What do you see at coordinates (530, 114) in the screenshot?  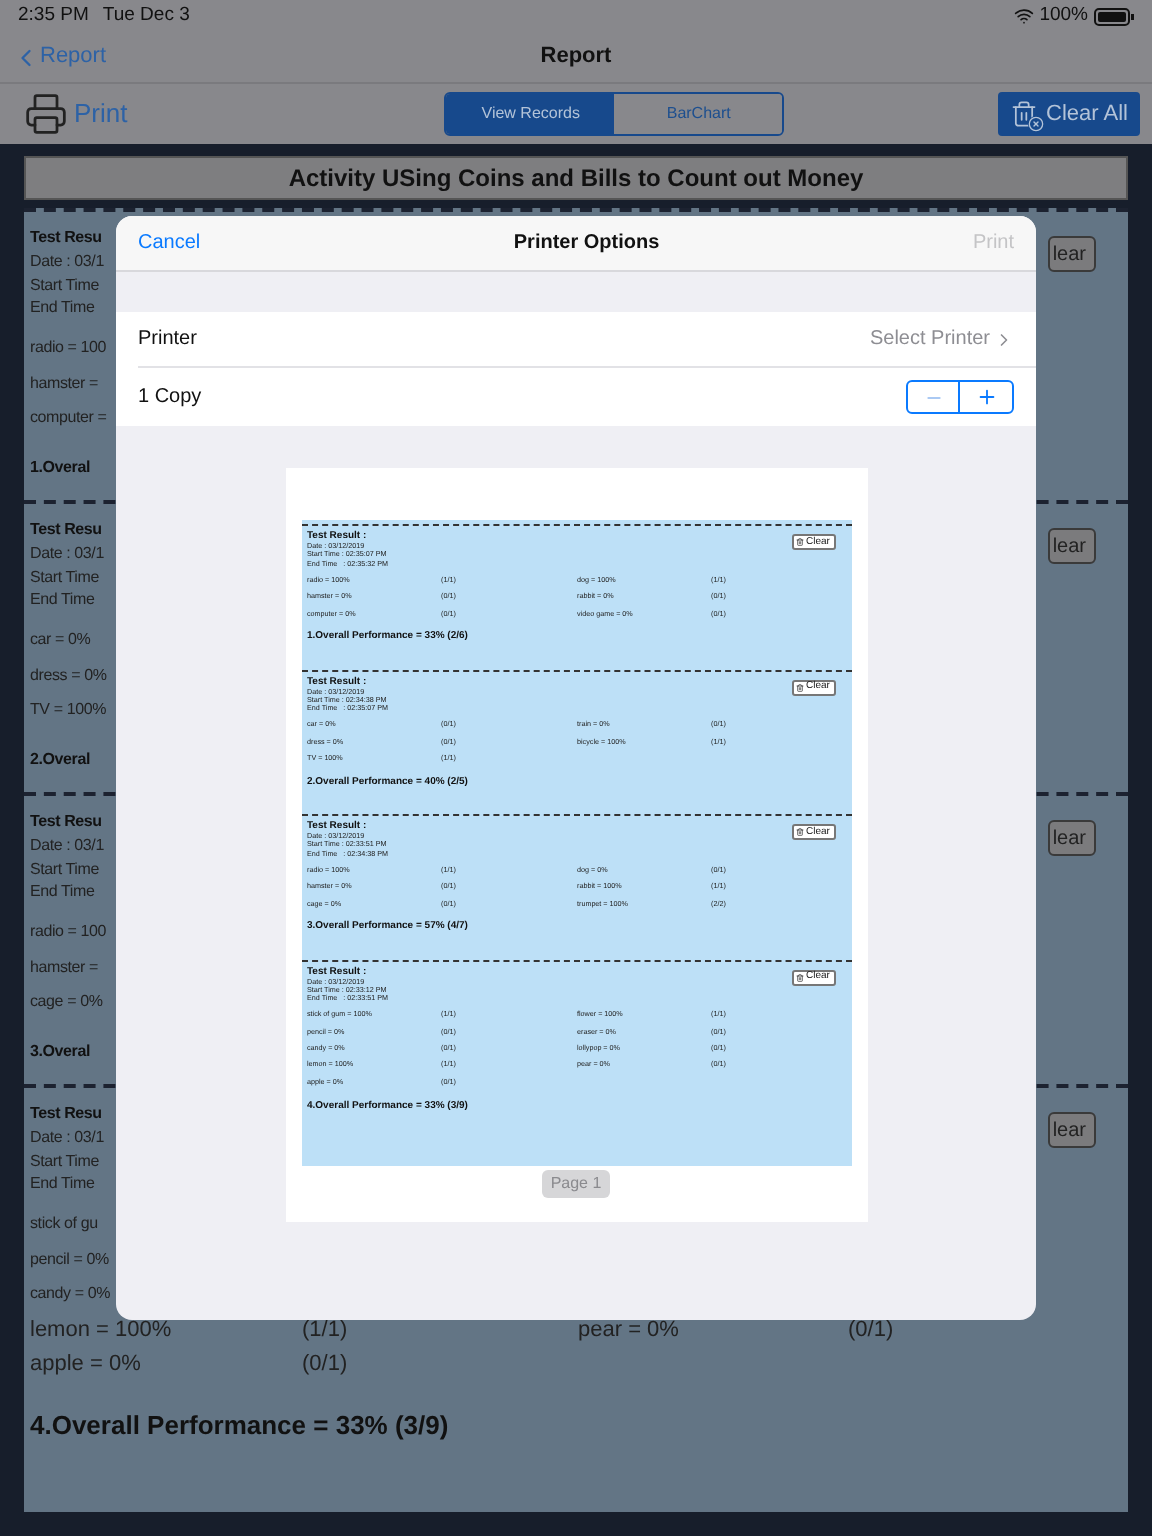 I see `segment-tab: View Records` at bounding box center [530, 114].